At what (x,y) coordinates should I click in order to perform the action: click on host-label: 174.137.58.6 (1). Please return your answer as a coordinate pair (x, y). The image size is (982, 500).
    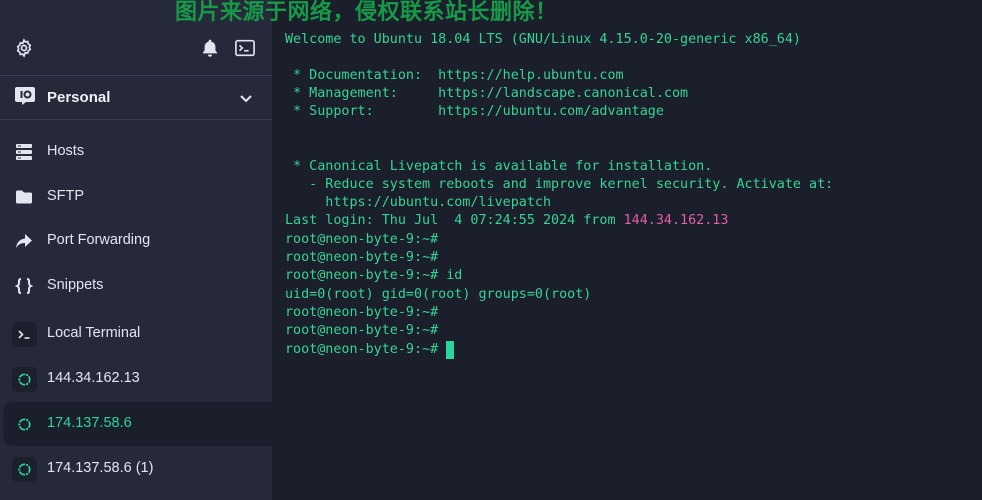
    Looking at the image, I should click on (100, 468).